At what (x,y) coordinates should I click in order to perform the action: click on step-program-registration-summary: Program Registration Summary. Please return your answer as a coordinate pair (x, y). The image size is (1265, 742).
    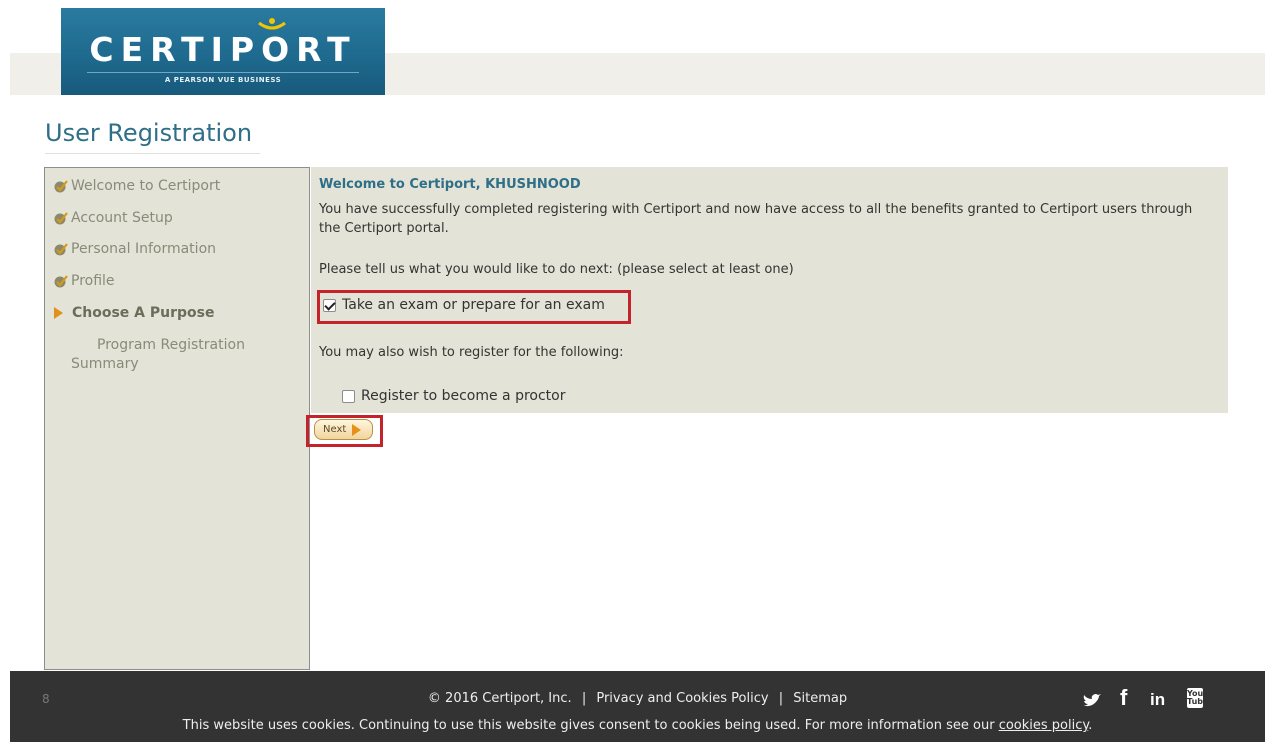
    Looking at the image, I should click on (176, 355).